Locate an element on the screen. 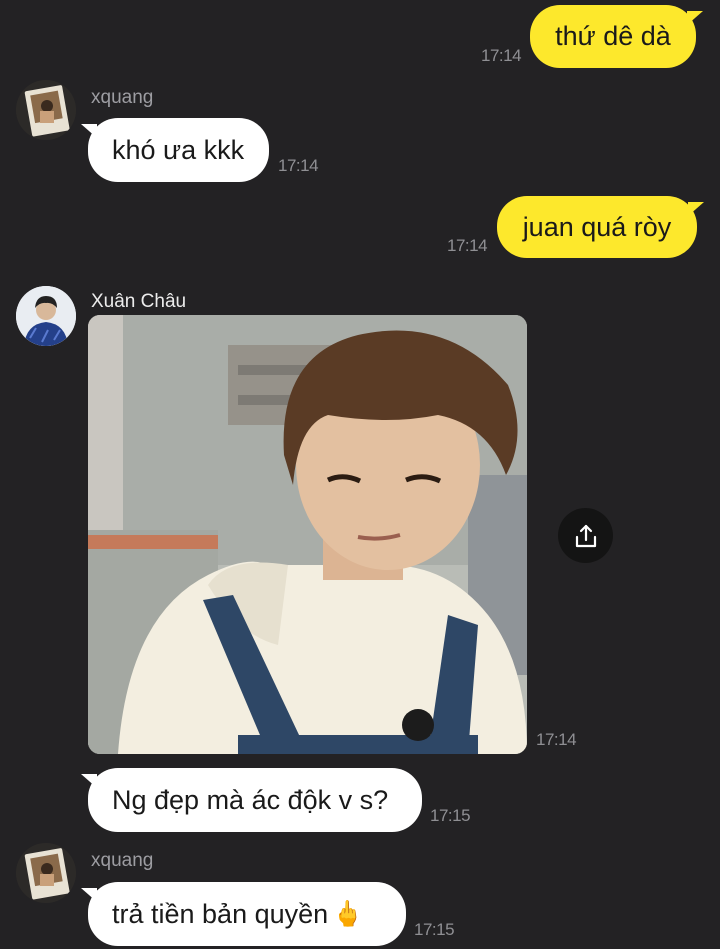  outgoing-message-bubble: thứ dê dà is located at coordinates (616, 36).